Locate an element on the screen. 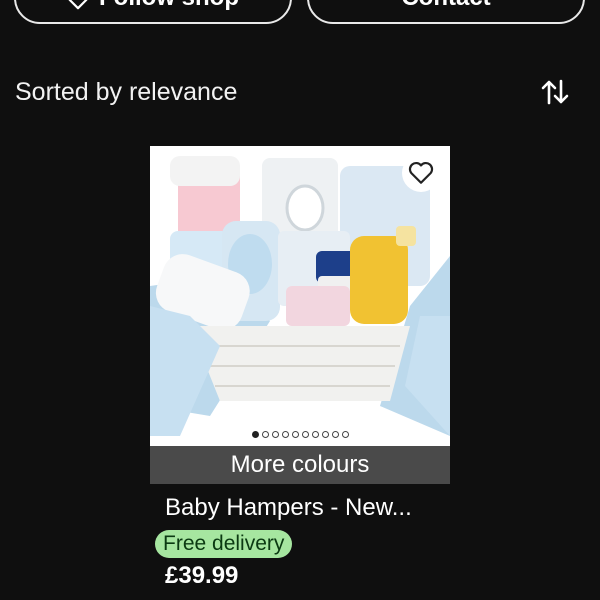 Image resolution: width=600 pixels, height=600 pixels. follow-shop-label: Follow shop is located at coordinates (169, 6).